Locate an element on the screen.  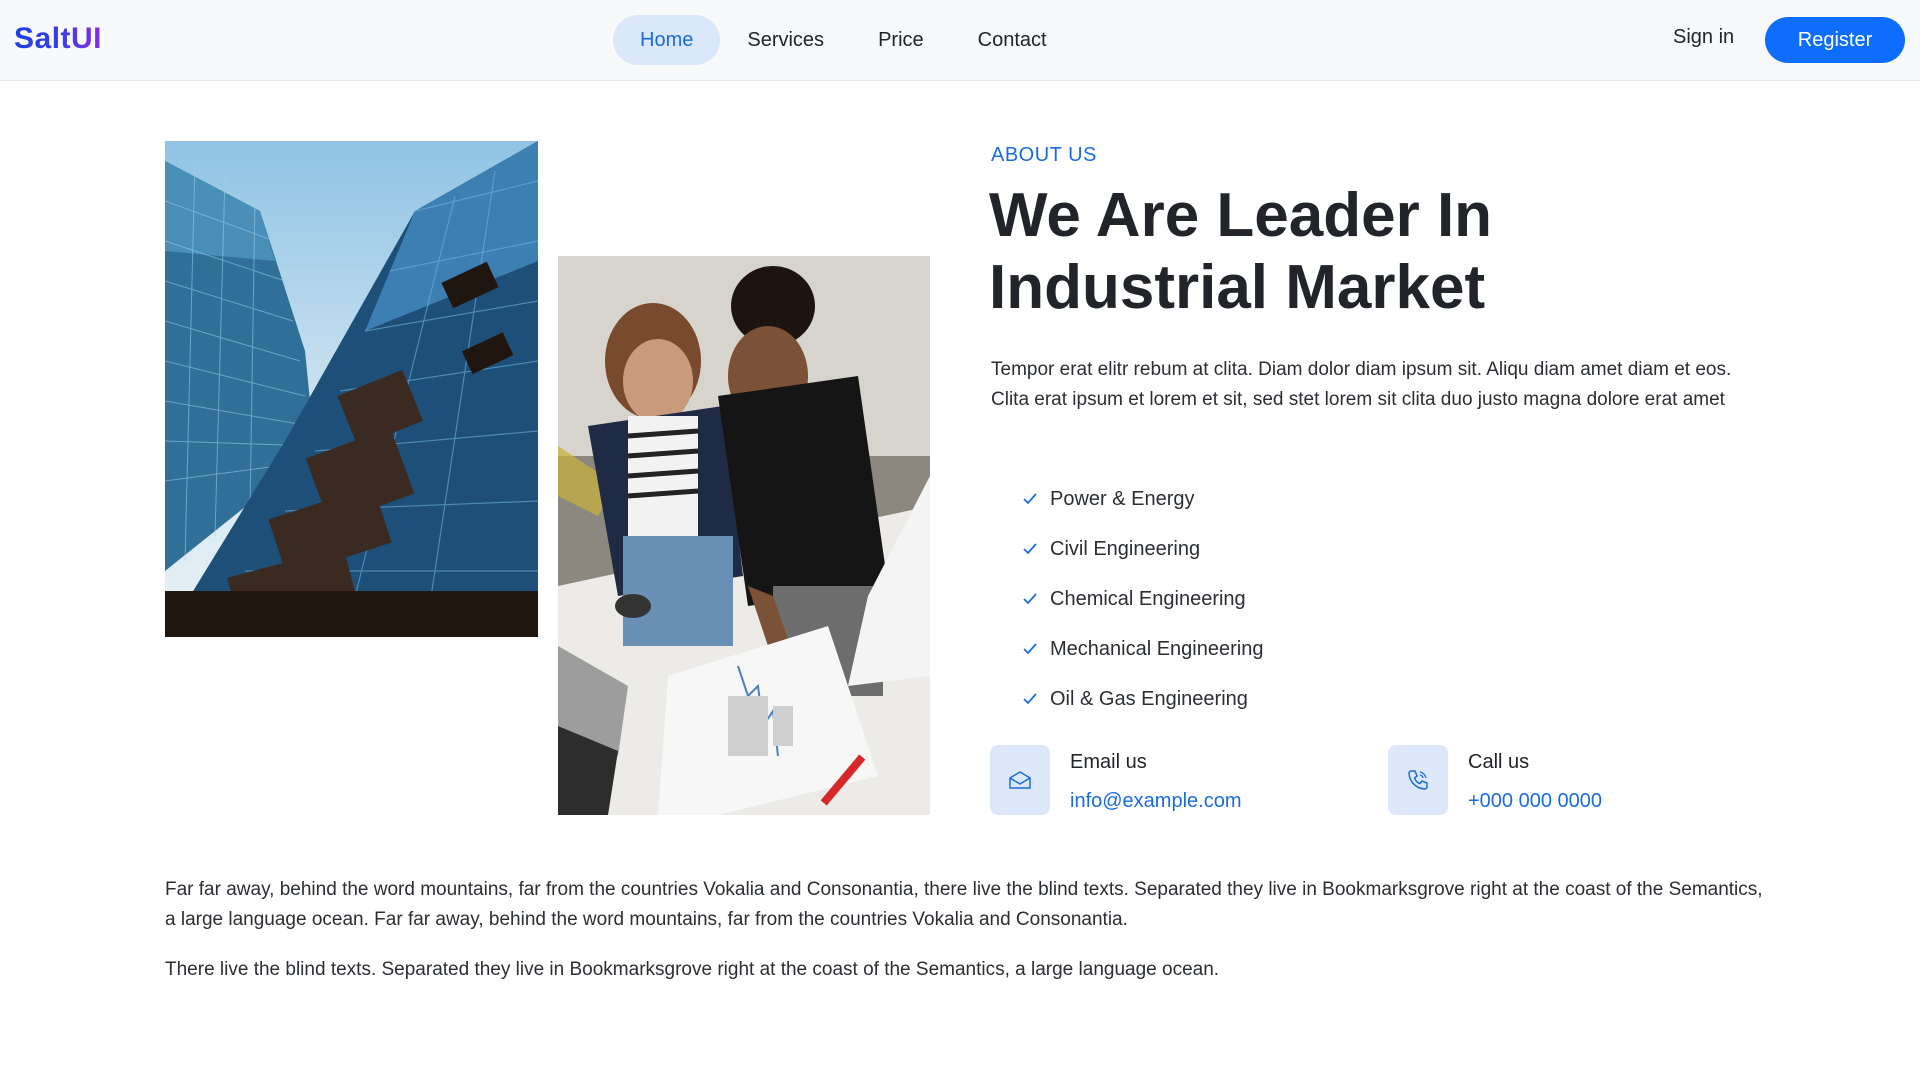
register-button: Register is located at coordinates (1835, 40).